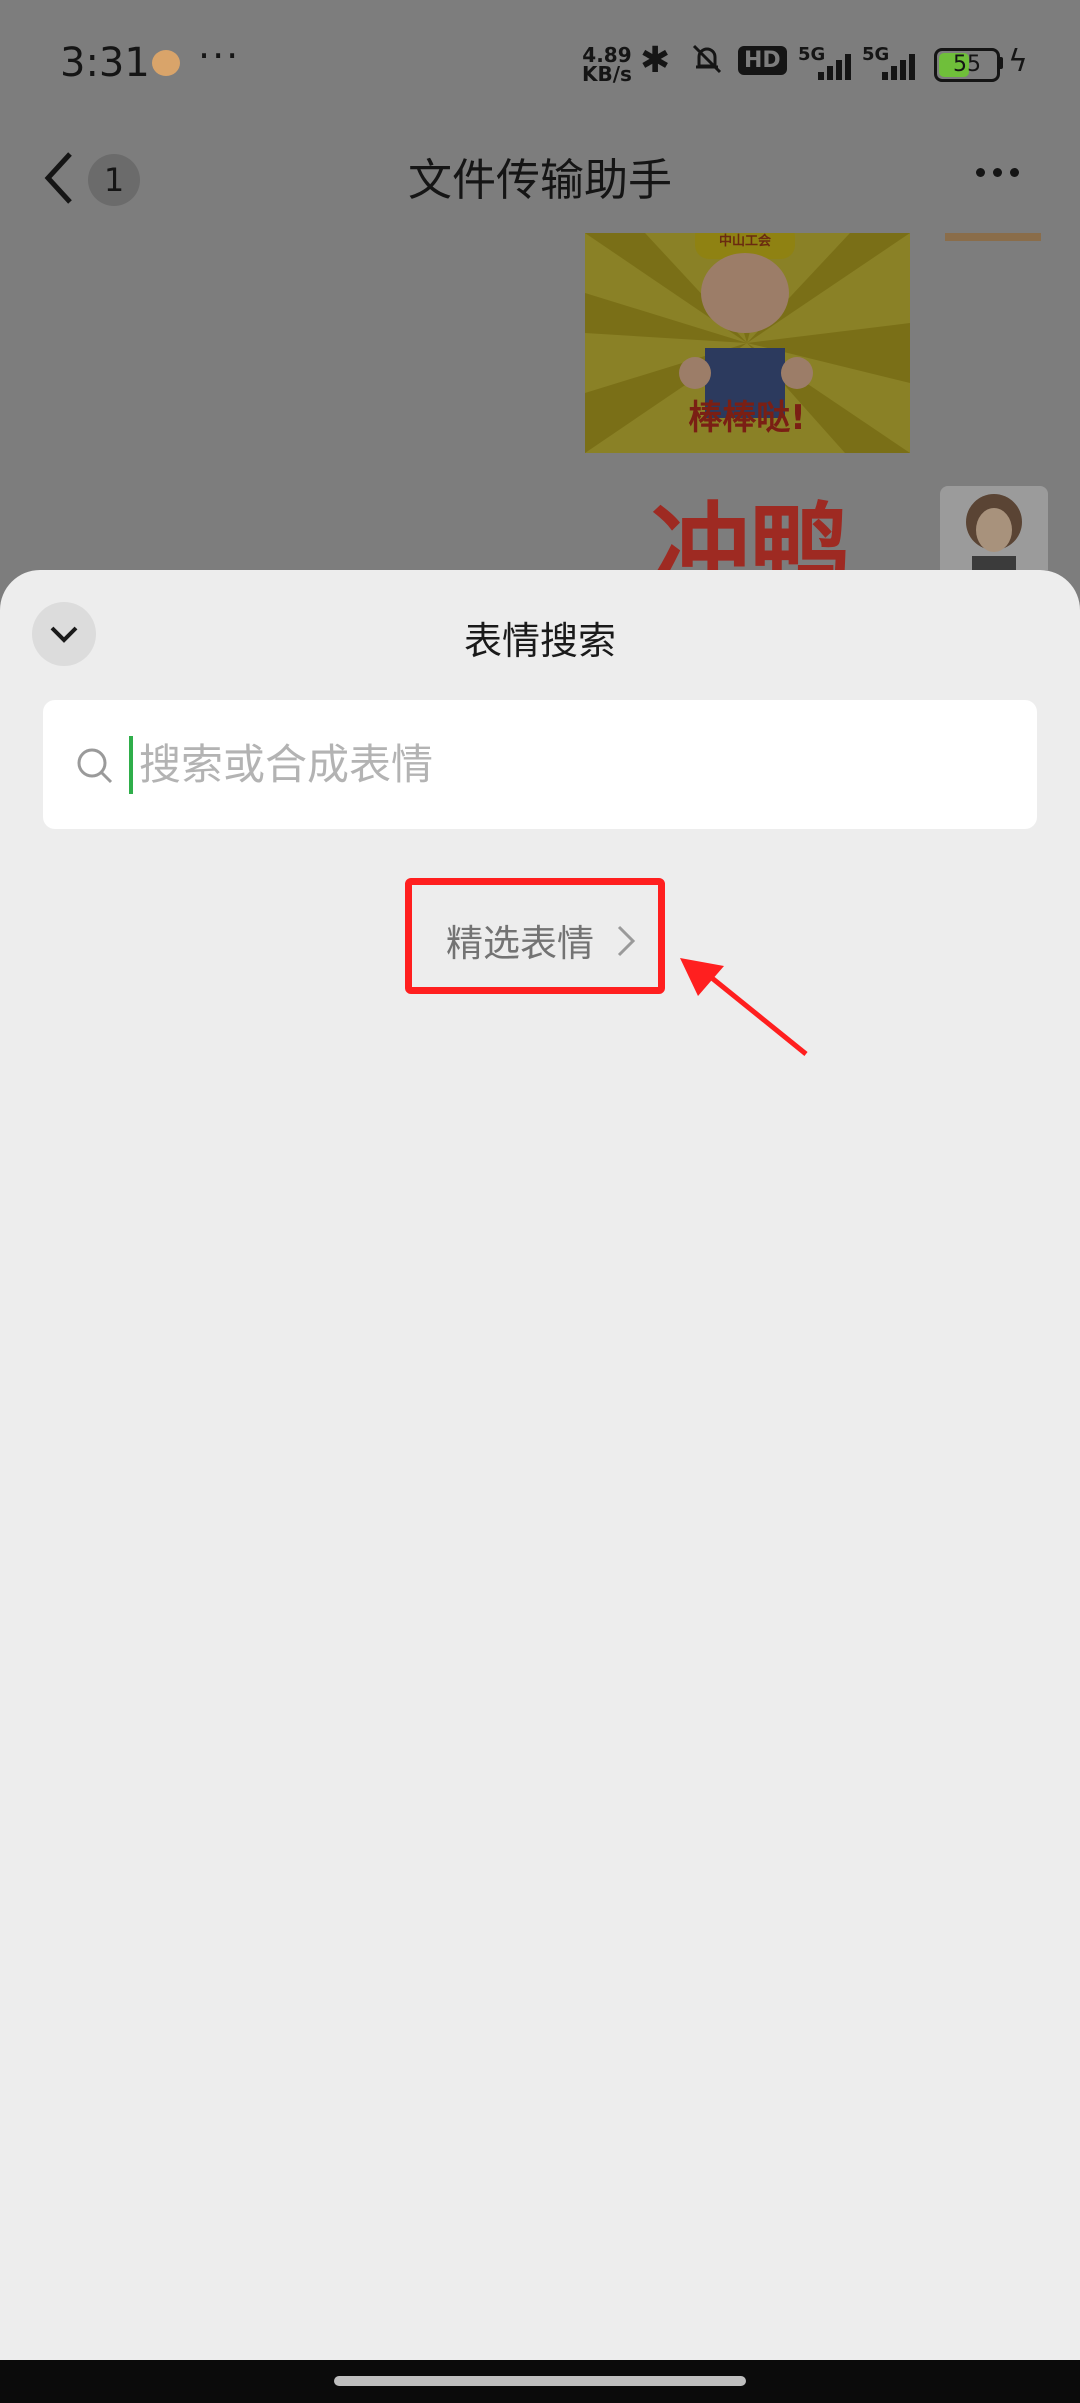  What do you see at coordinates (540, 65) in the screenshot?
I see `status-bar: 3:31 ··· 4.89 KB/s ✱ HD 5G 5G 55 ϟ` at bounding box center [540, 65].